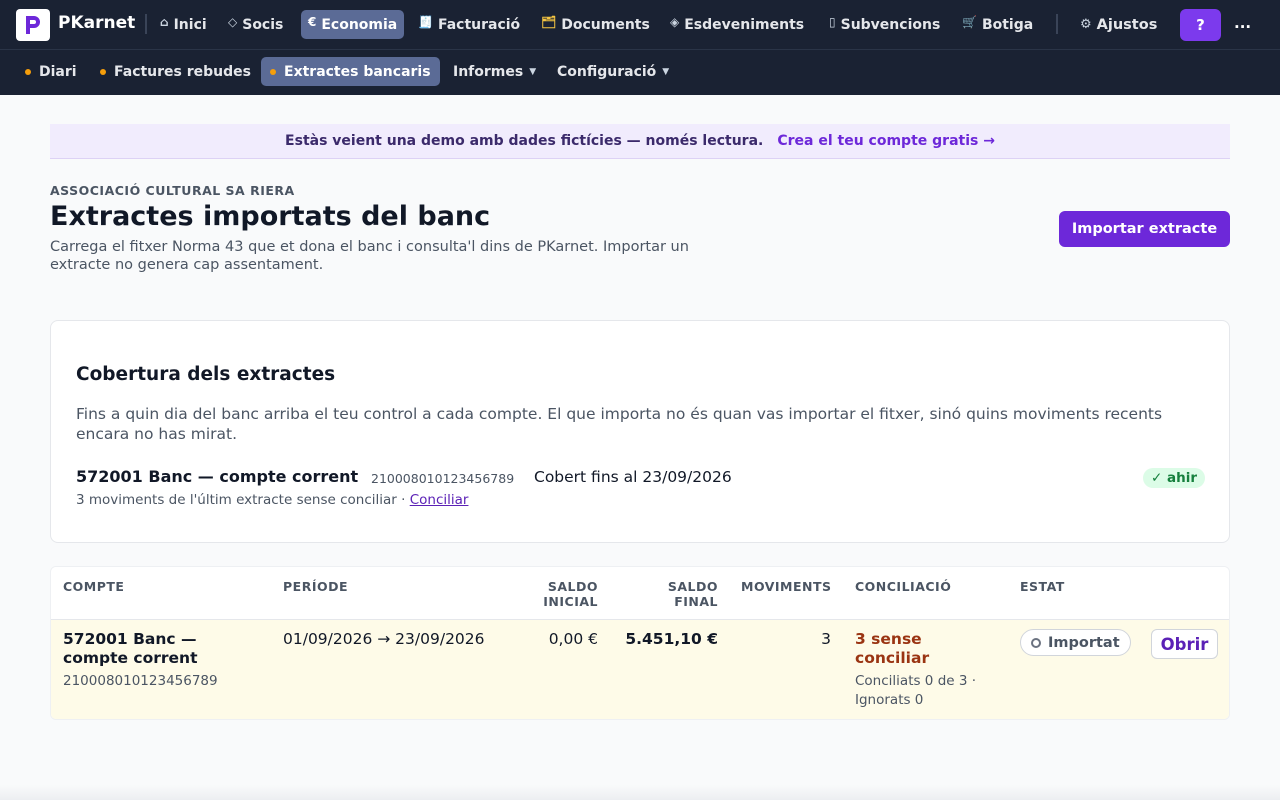 This screenshot has width=1280, height=800. Describe the element at coordinates (140, 681) in the screenshot. I see `cell-iban: 210008010123456789` at that location.